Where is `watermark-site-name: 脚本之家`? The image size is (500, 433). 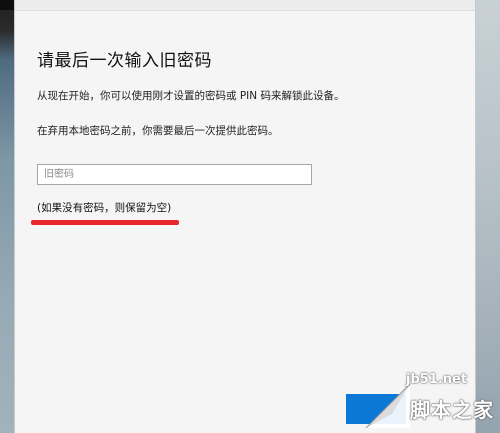
watermark-site-name: 脚本之家 is located at coordinates (452, 410).